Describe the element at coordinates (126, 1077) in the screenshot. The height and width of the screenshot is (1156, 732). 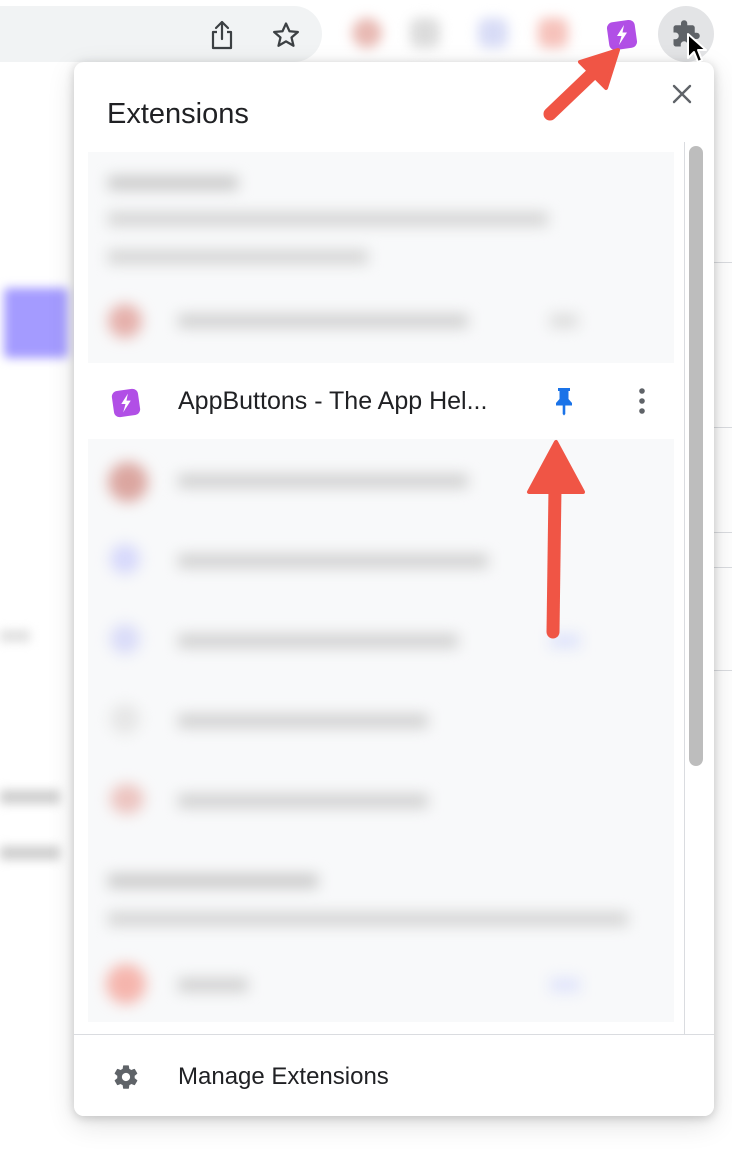
I see `gear-icon` at that location.